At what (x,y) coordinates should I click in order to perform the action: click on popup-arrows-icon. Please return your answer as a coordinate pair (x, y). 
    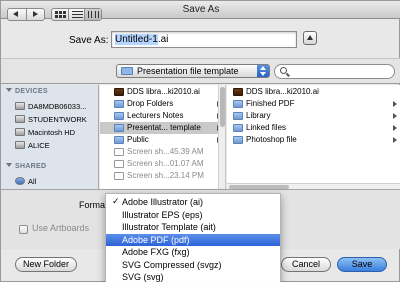
    Looking at the image, I should click on (263, 71).